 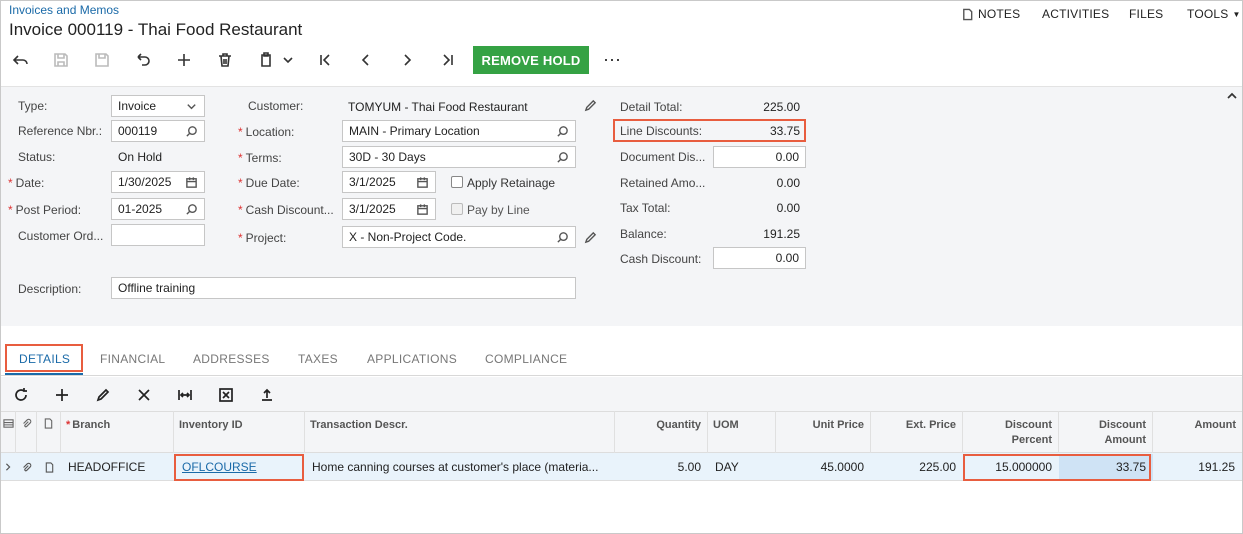 What do you see at coordinates (44, 359) in the screenshot?
I see `tab-details: DETAILS` at bounding box center [44, 359].